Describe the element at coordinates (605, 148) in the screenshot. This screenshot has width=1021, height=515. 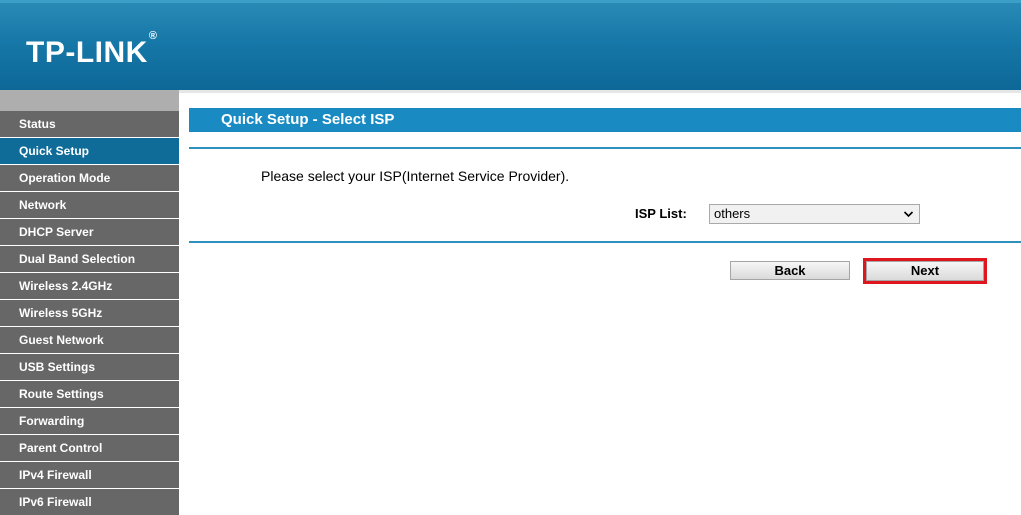
I see `divider-top` at that location.